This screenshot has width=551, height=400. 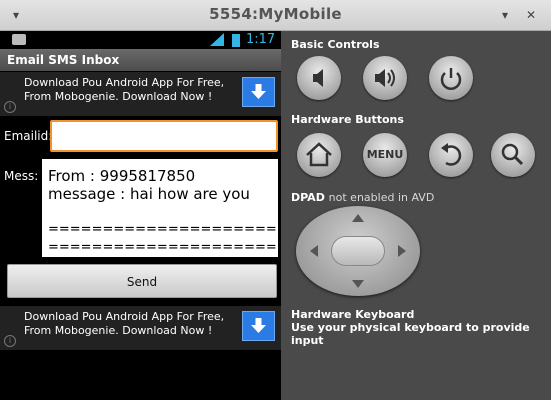 I want to click on dpad, so click(x=358, y=251).